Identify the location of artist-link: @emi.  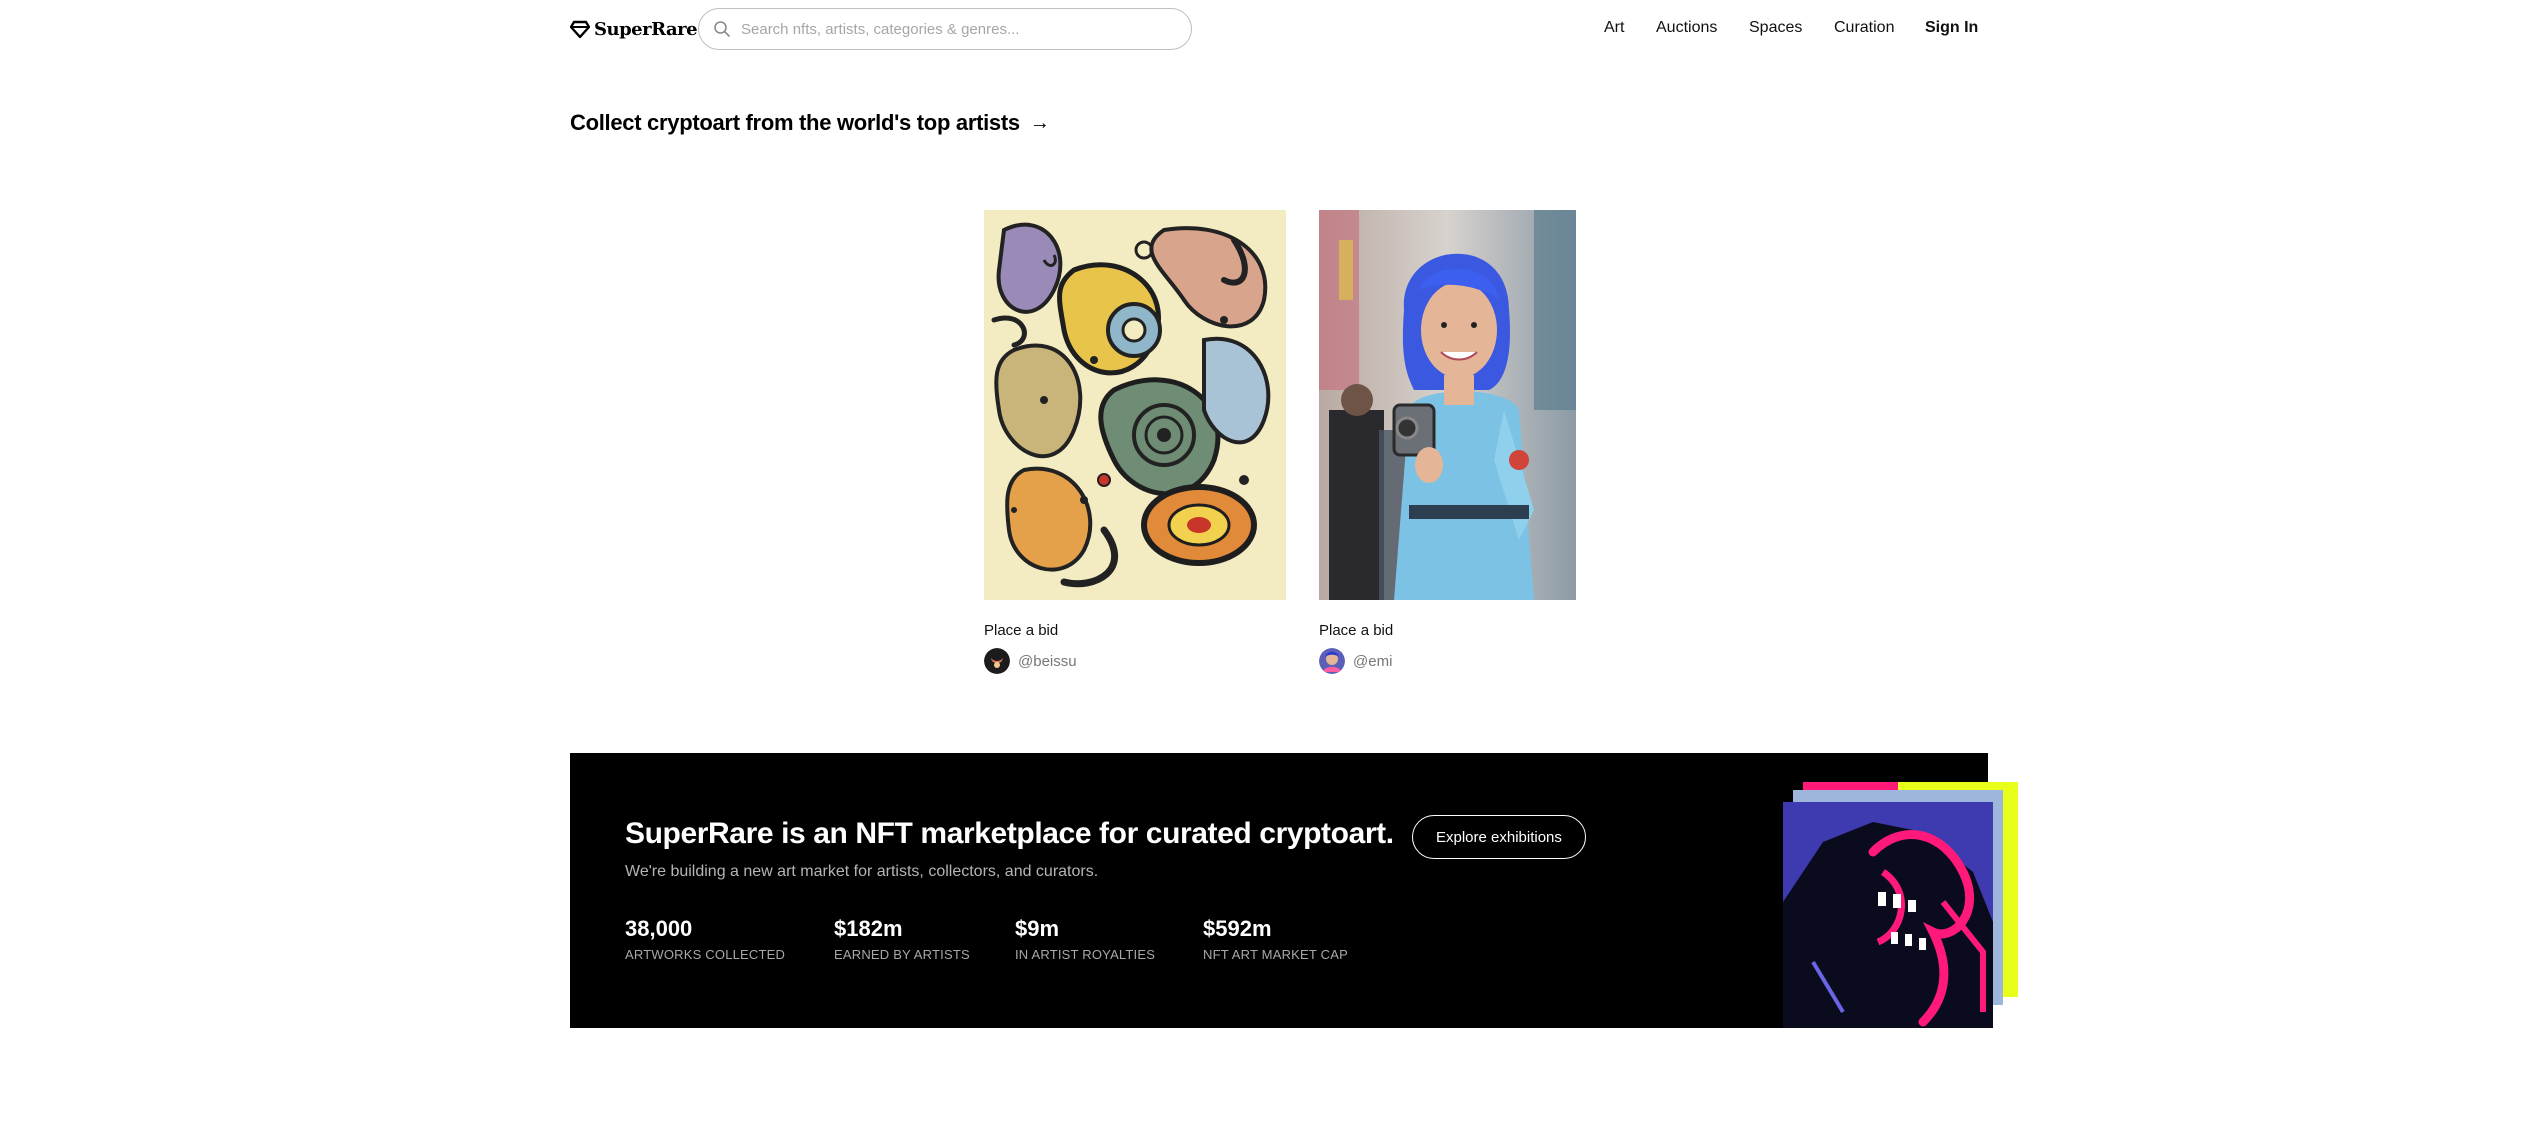
(1355, 661).